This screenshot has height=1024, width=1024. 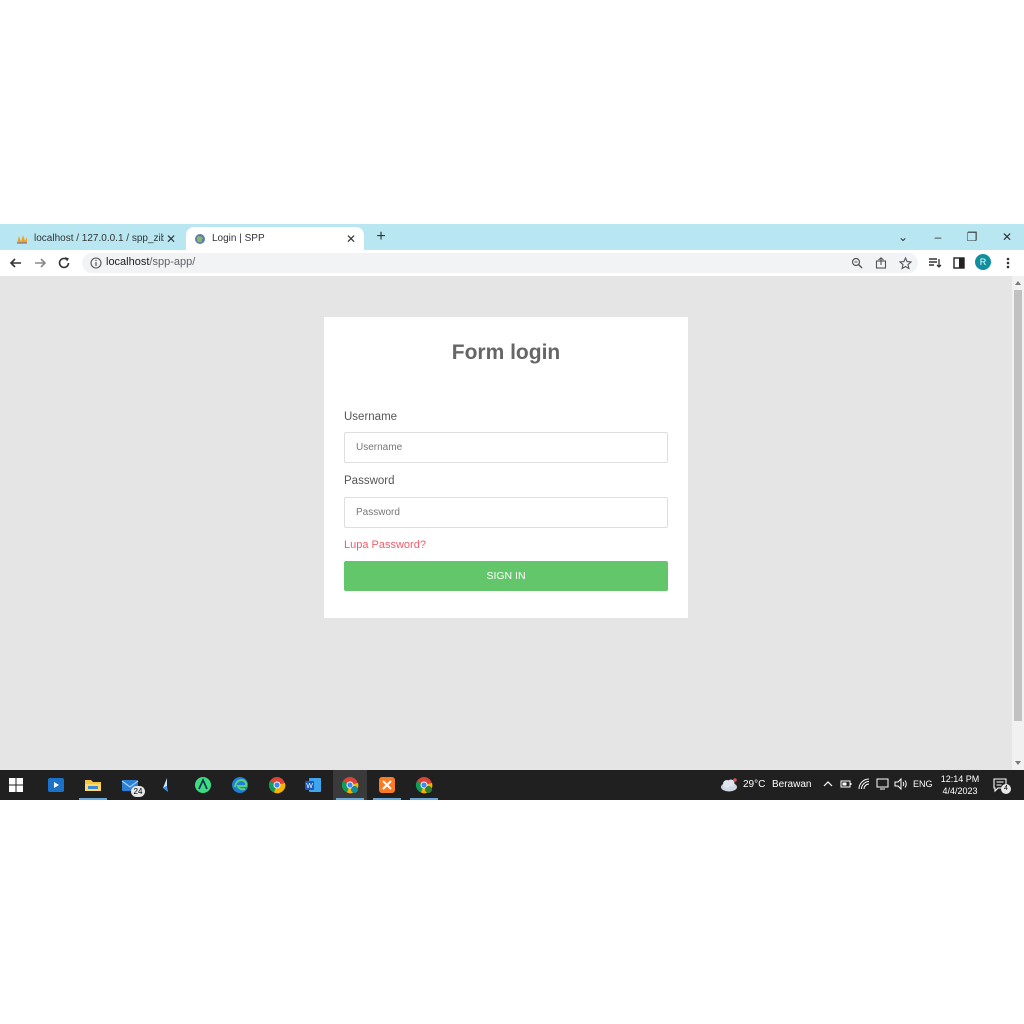 I want to click on tab-login-spp: Login | SPP ✕, so click(x=275, y=238).